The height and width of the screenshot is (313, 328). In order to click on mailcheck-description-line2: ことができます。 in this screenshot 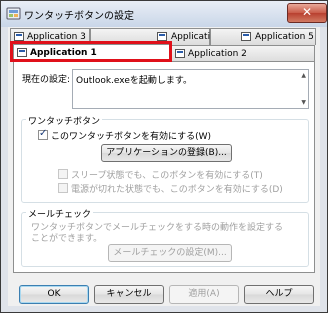, I will do `click(67, 239)`.